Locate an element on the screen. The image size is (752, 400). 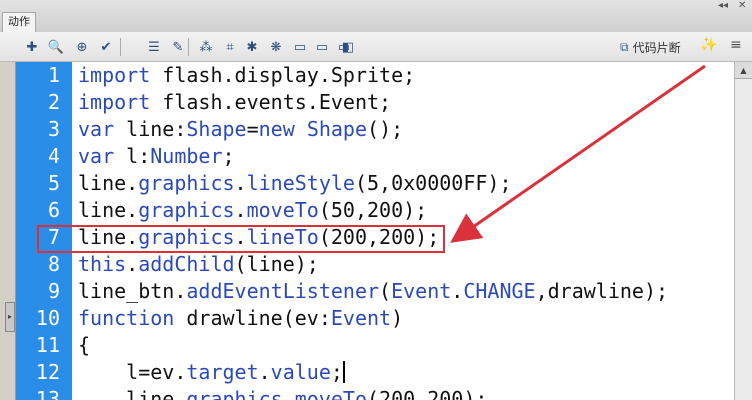
code-keyword: Number is located at coordinates (186, 156).